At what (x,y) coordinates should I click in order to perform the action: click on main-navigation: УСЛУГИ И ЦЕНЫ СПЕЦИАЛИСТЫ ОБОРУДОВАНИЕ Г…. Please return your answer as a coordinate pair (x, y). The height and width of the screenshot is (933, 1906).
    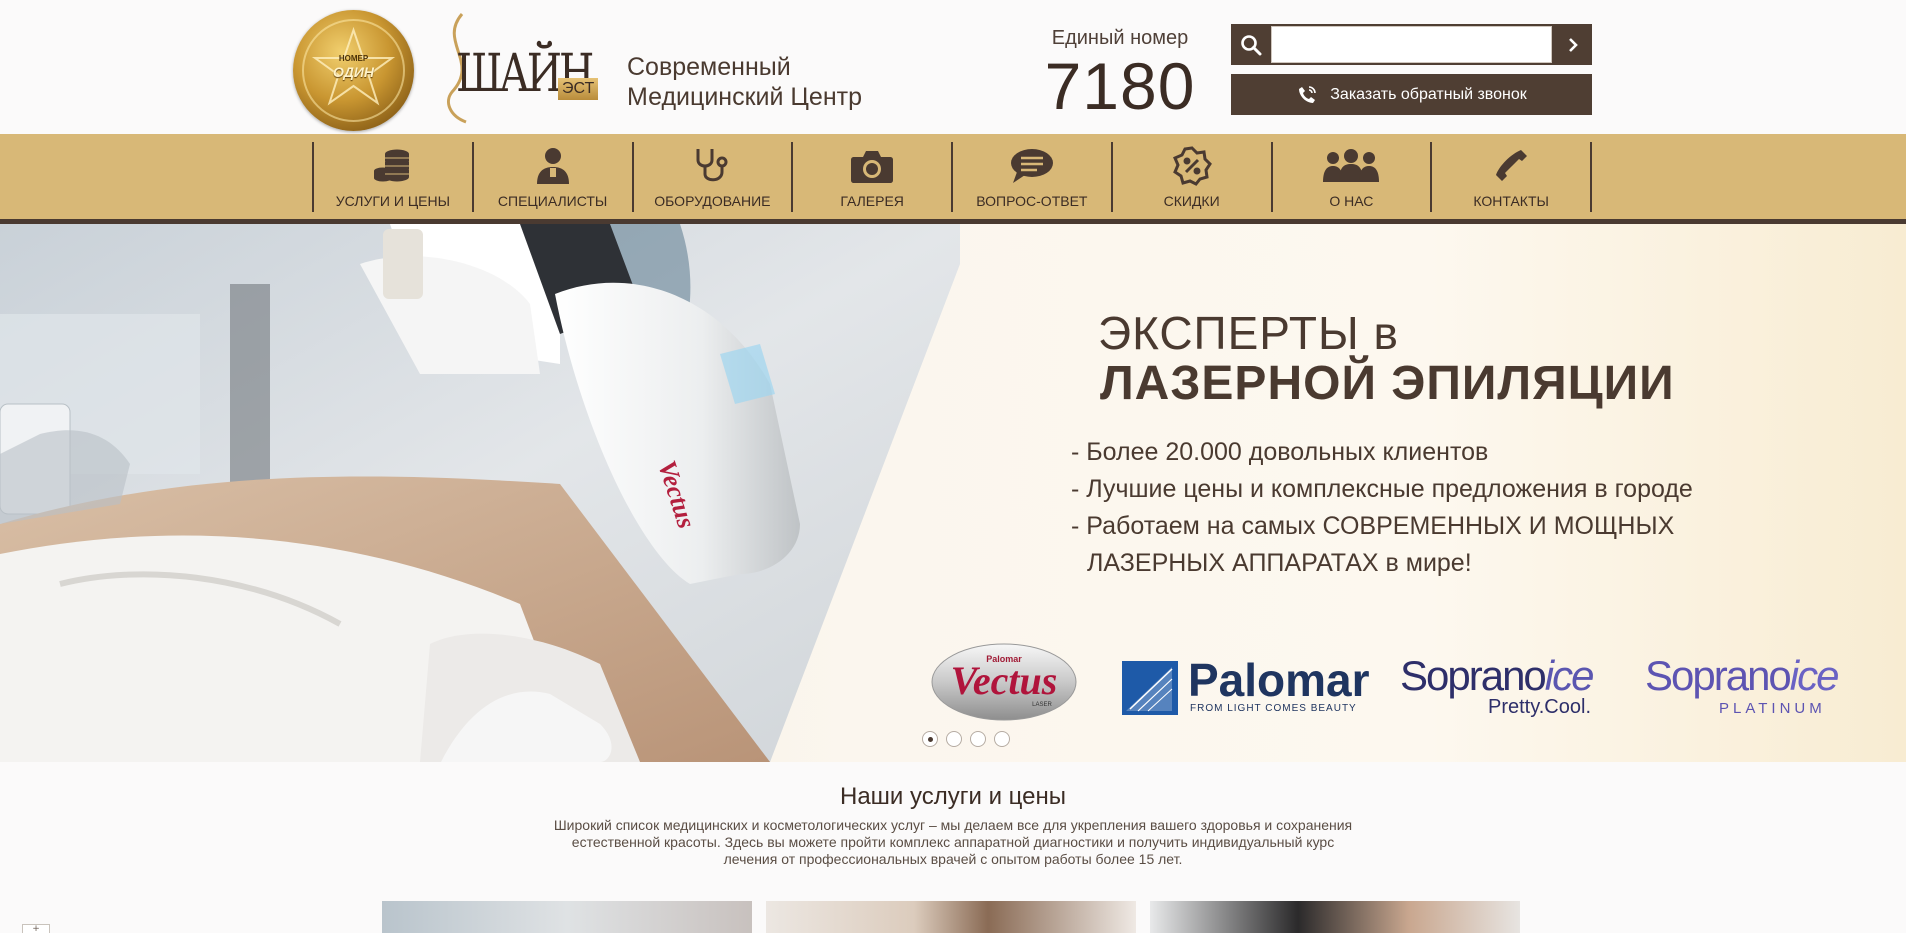
    Looking at the image, I should click on (953, 177).